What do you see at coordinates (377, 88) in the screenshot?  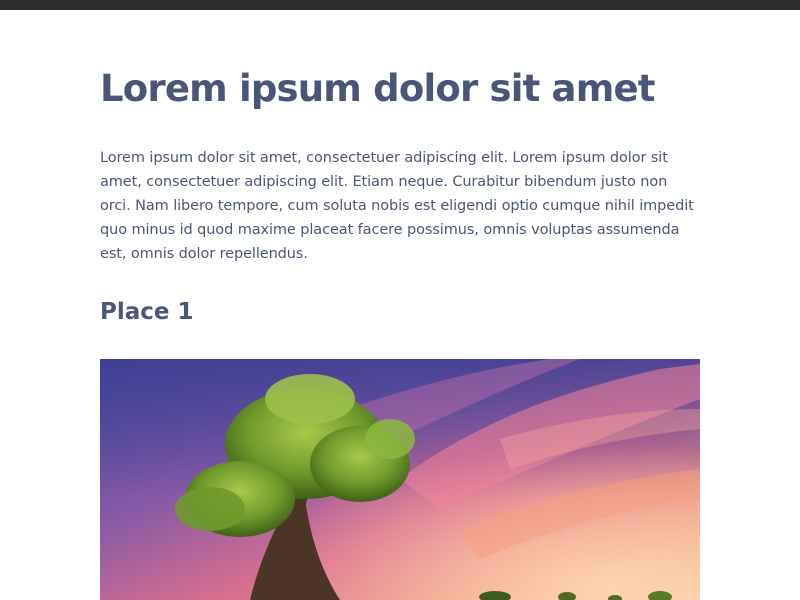 I see `page-title: Lorem ipsum dolor sit amet` at bounding box center [377, 88].